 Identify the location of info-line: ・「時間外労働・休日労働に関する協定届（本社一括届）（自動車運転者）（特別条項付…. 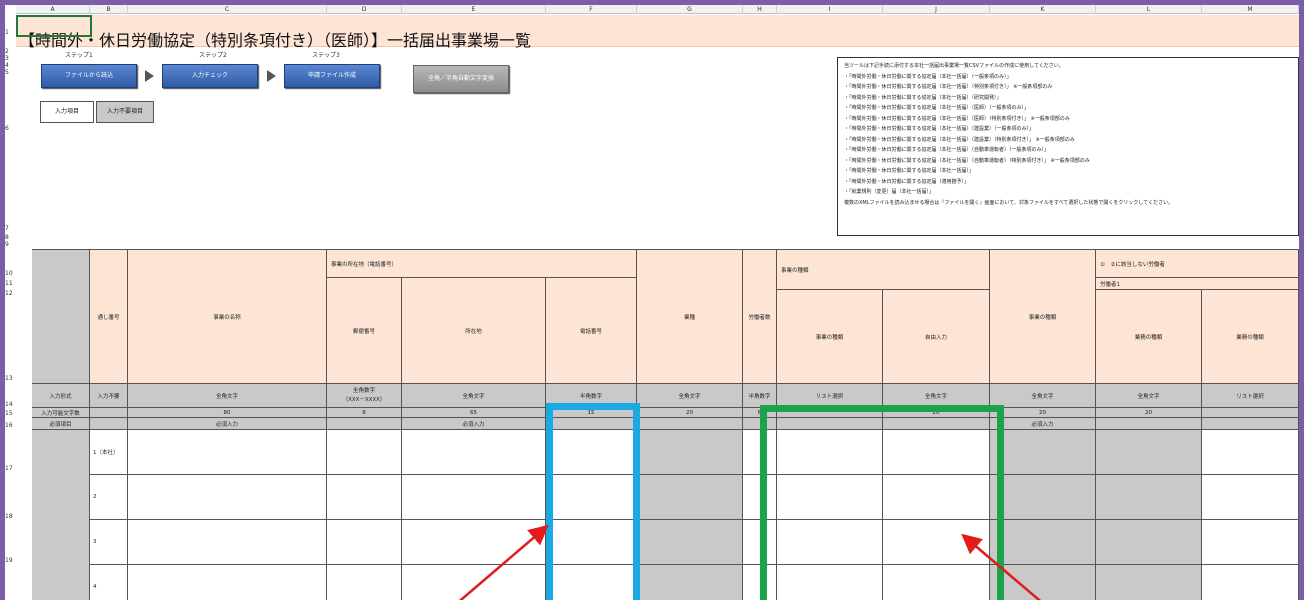
(967, 160).